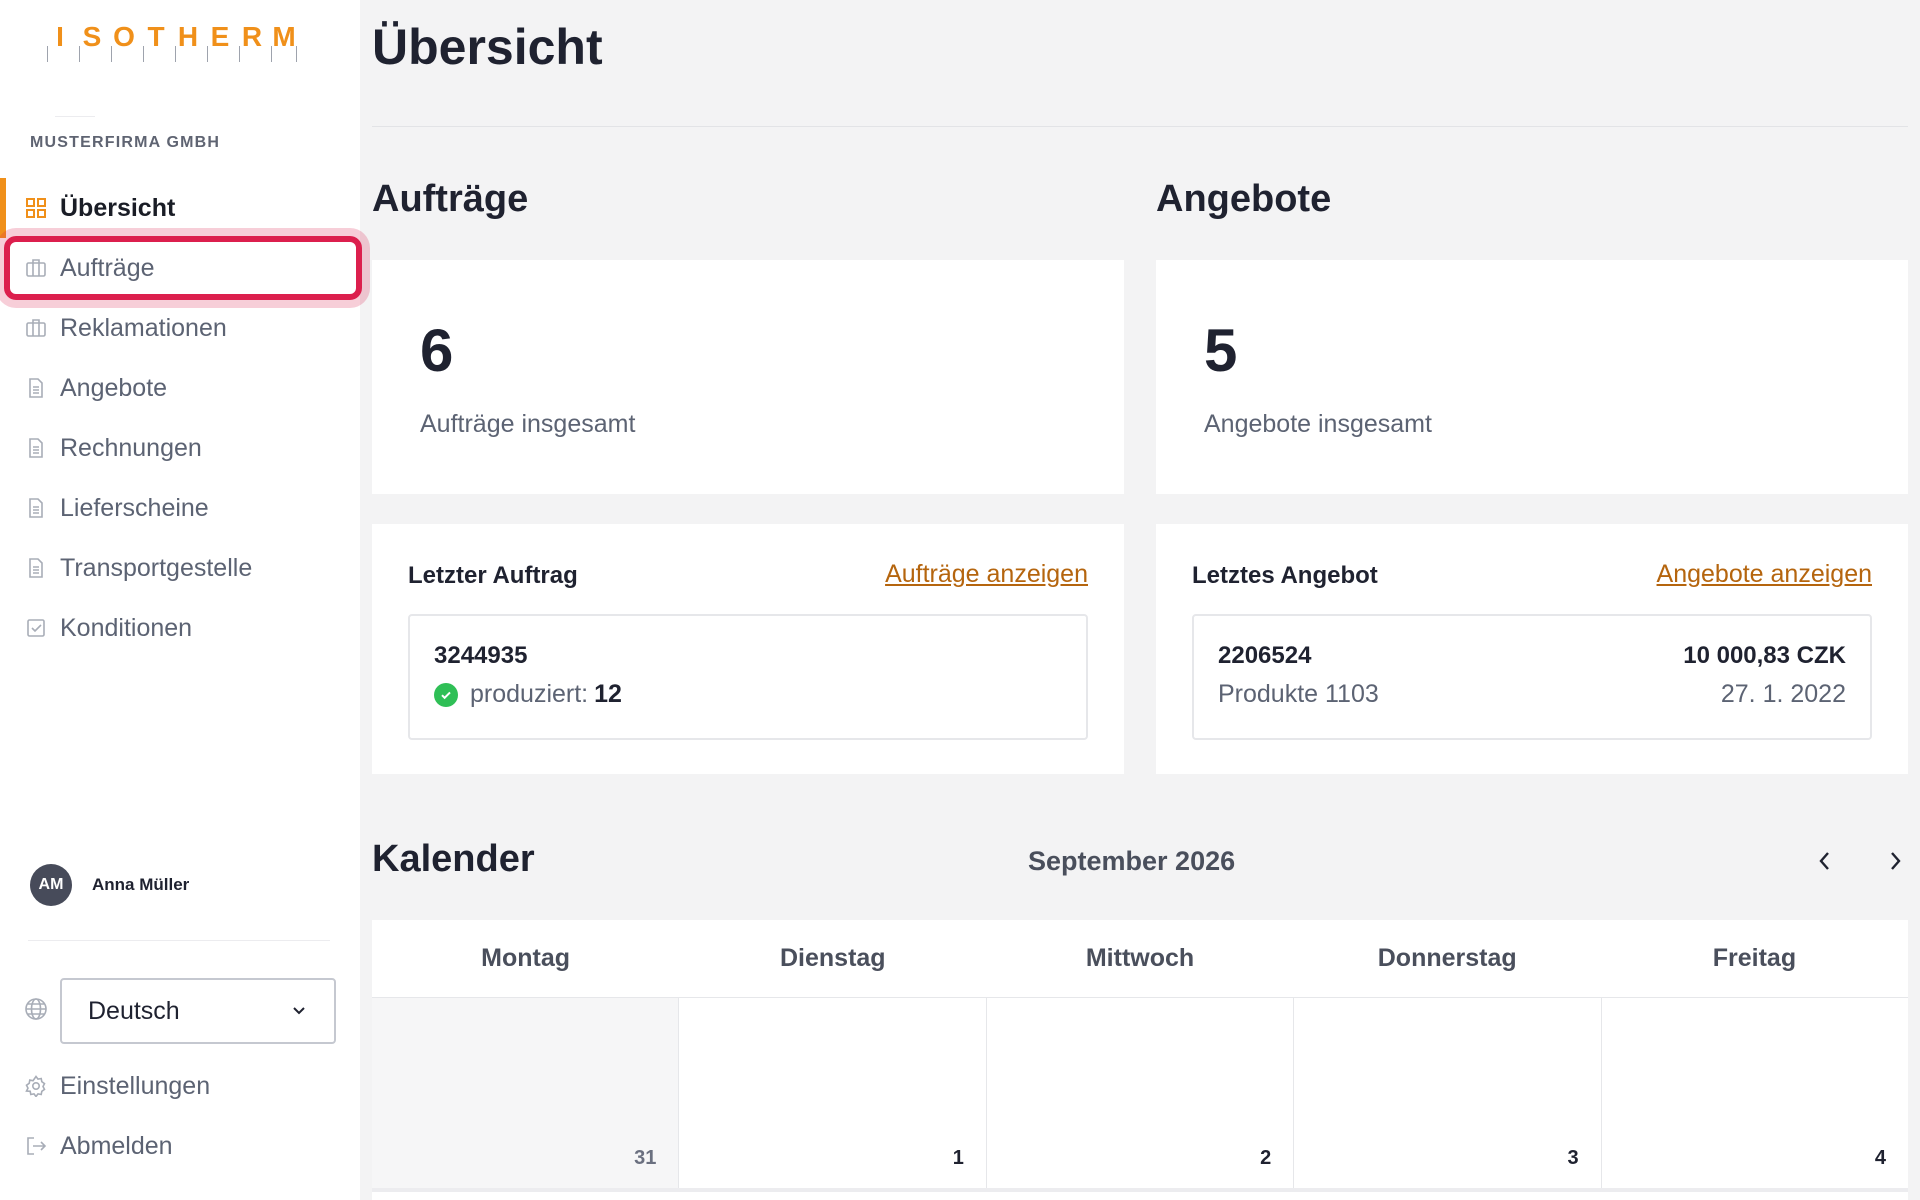 The height and width of the screenshot is (1200, 1920). What do you see at coordinates (1764, 574) in the screenshot?
I see `view-offers-link: Angebote anzeigen` at bounding box center [1764, 574].